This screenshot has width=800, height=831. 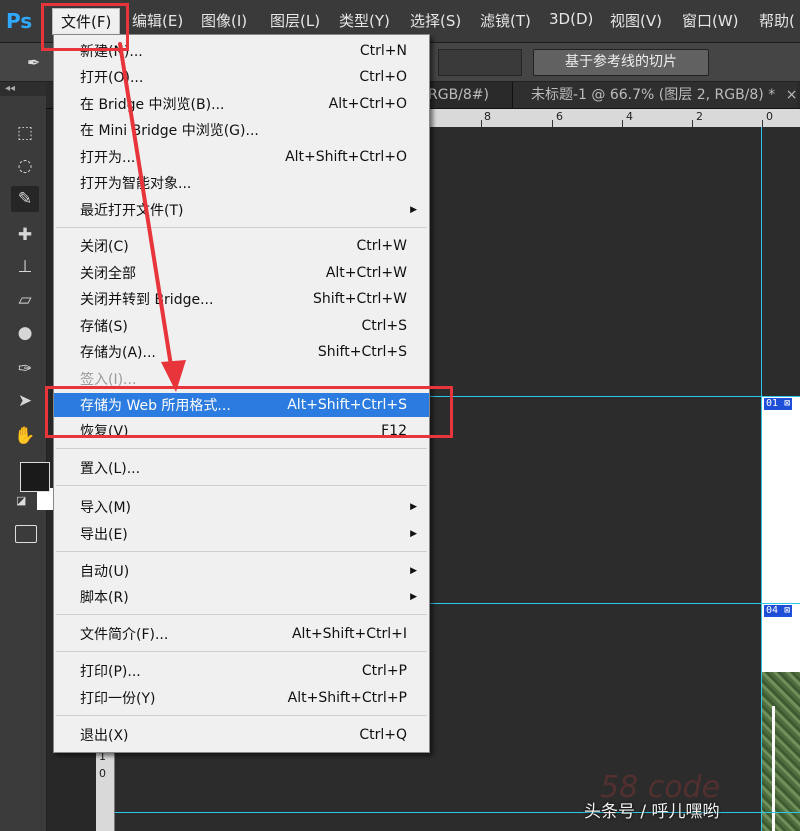 I want to click on menu-item-shortcut: Alt+Ctrl+W, so click(x=366, y=273).